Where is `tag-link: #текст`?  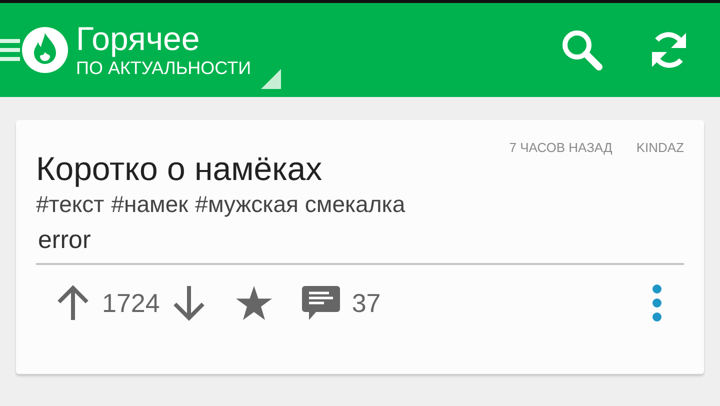 tag-link: #текст is located at coordinates (70, 204).